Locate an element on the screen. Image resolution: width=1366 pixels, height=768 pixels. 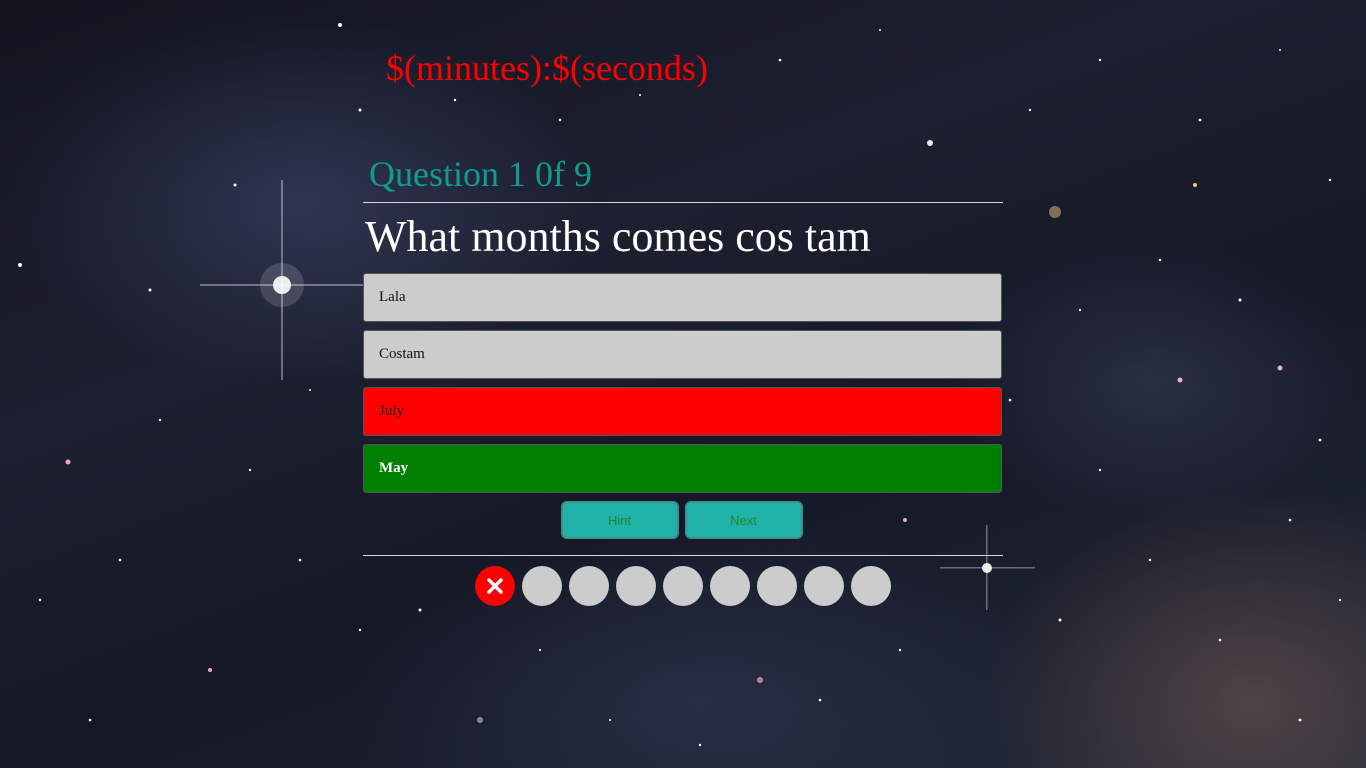
x-mark-icon is located at coordinates (494, 586).